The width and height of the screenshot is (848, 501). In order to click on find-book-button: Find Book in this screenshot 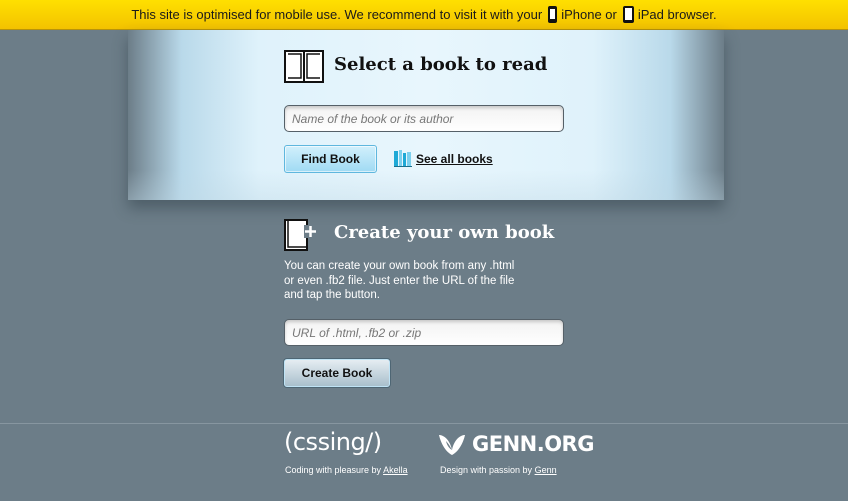, I will do `click(330, 159)`.